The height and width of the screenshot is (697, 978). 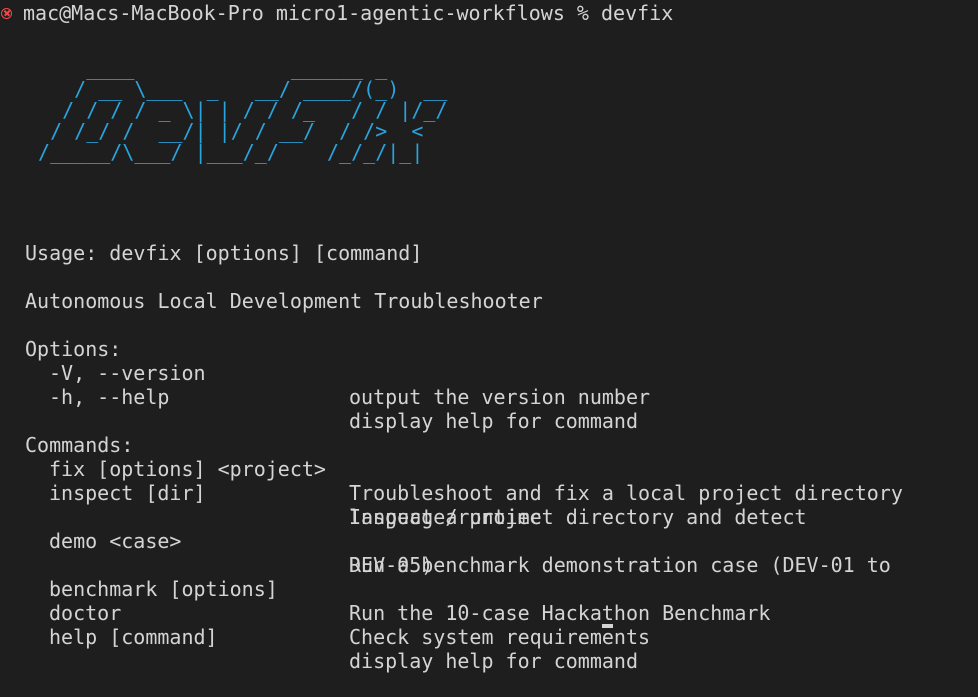 I want to click on options-heading: Options:, so click(x=73, y=349).